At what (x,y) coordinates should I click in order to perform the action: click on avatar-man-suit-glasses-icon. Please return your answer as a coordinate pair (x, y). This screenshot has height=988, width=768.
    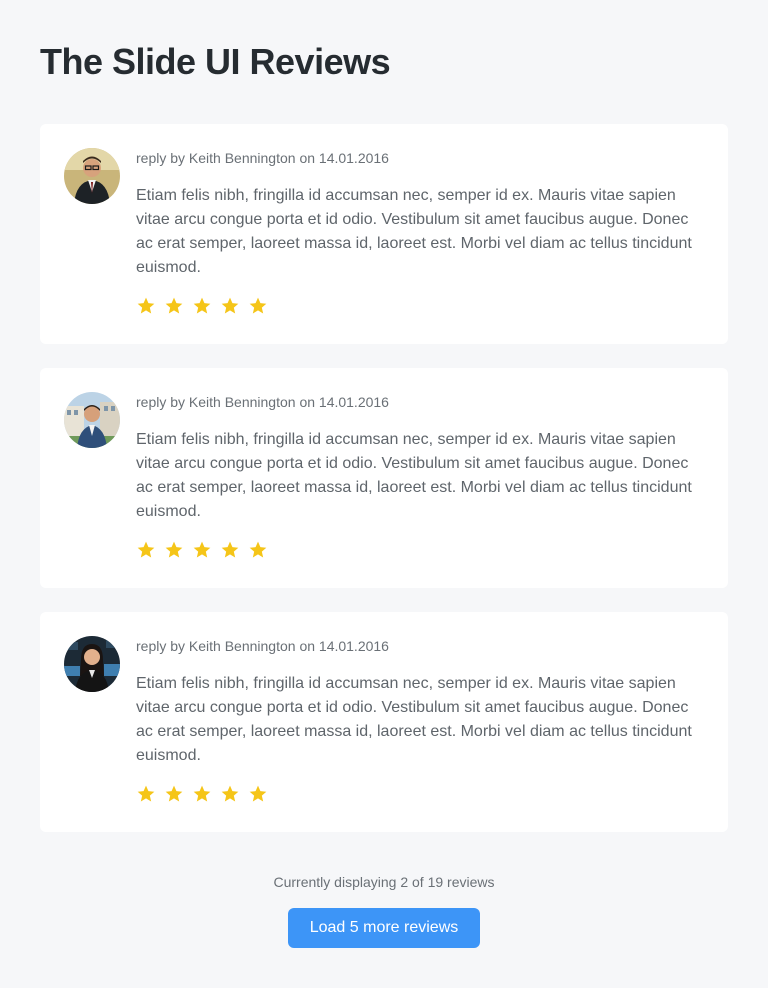
    Looking at the image, I should click on (92, 176).